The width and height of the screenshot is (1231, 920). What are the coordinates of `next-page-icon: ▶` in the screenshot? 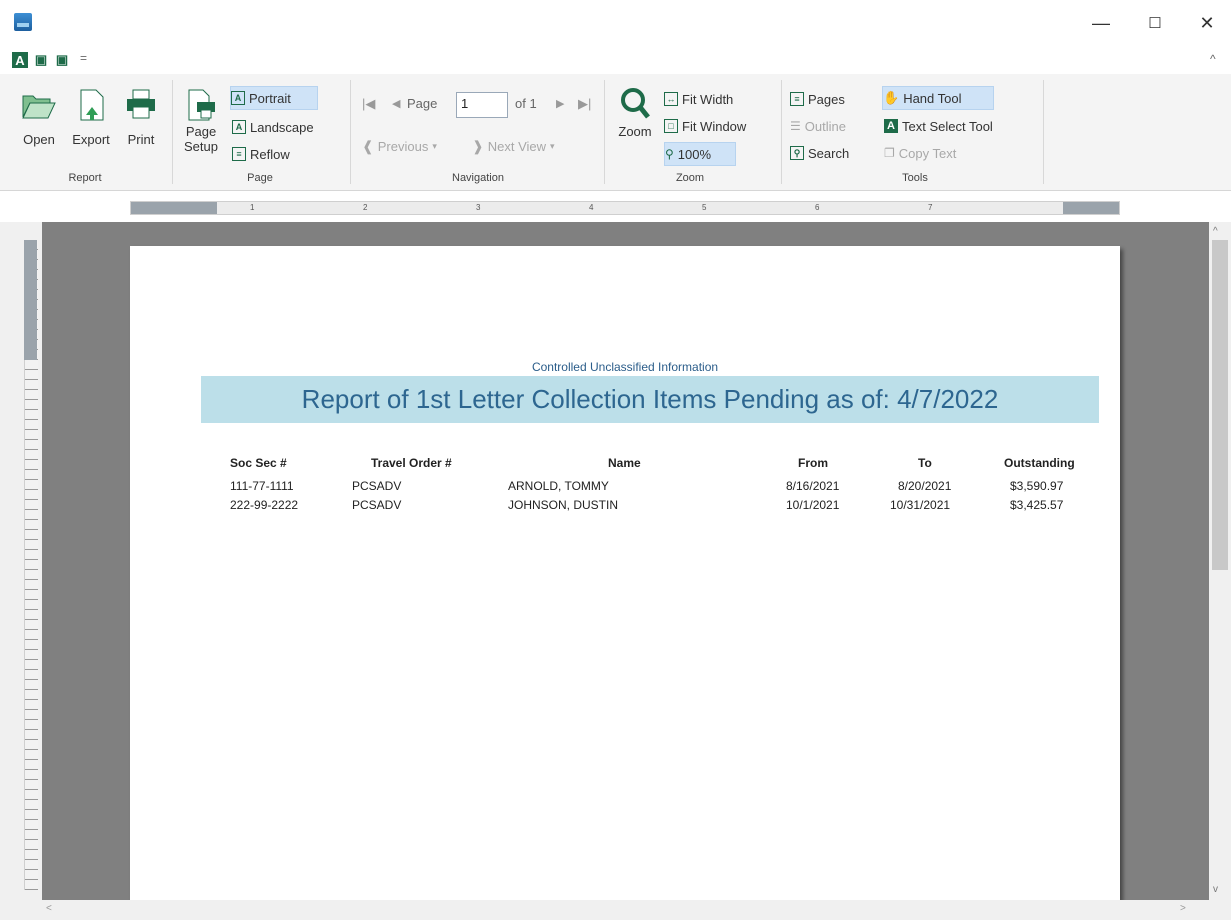 It's located at (560, 103).